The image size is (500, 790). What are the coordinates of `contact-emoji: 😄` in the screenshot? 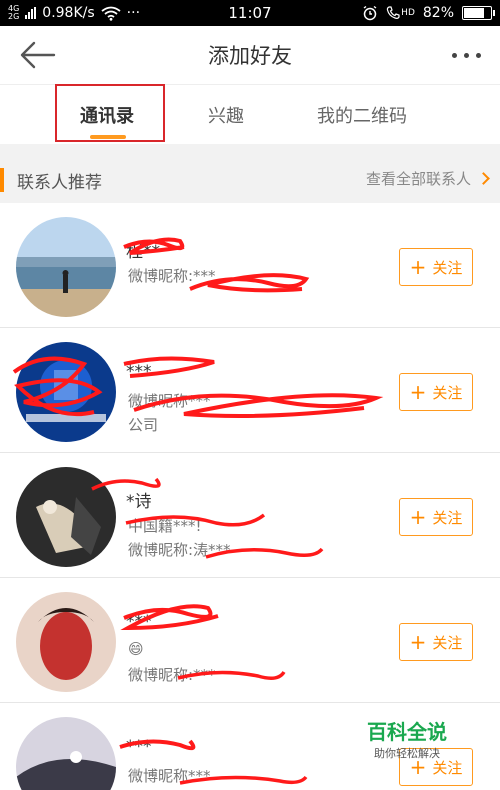 It's located at (136, 649).